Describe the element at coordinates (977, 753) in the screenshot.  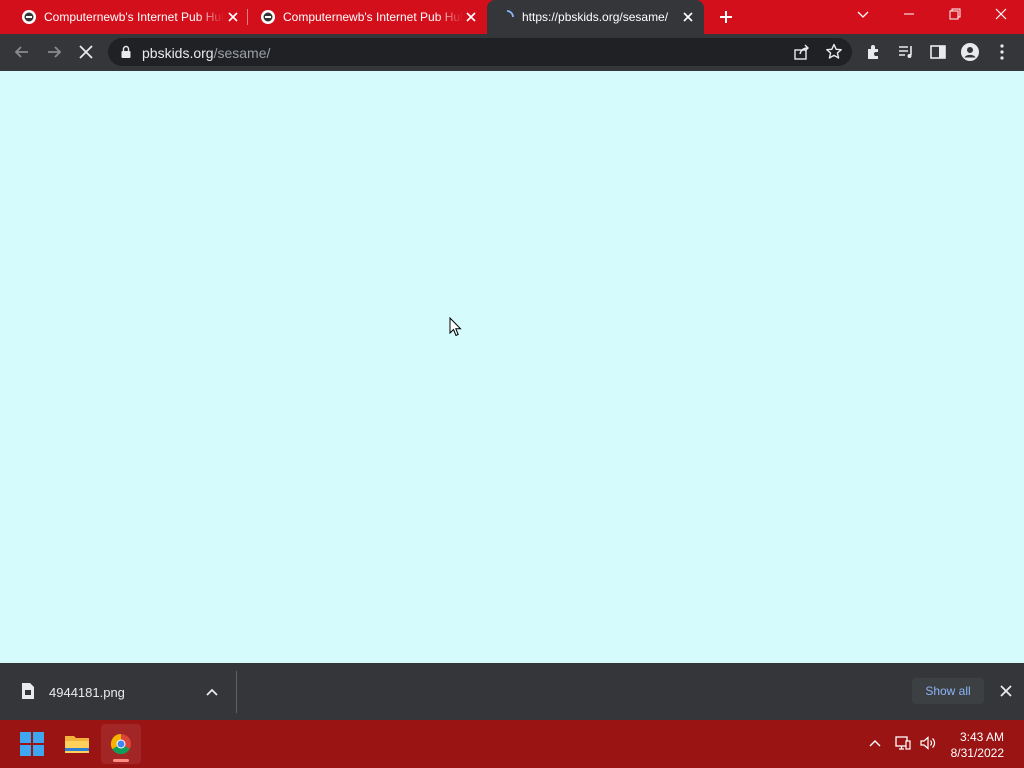
I see `clock-date: 8/31/2022` at that location.